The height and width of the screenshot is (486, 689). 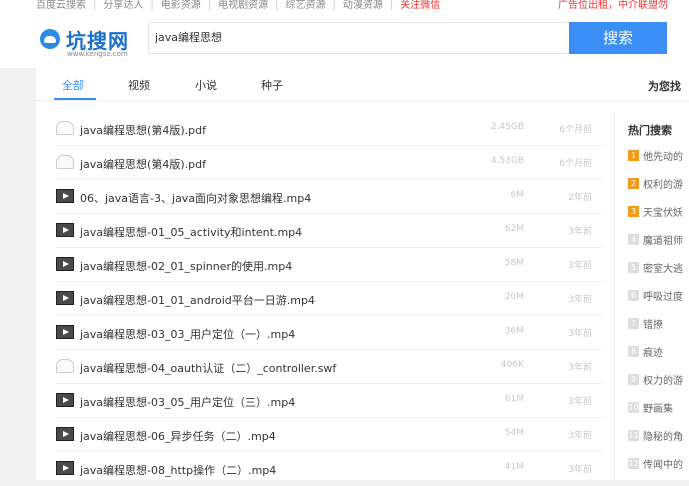 What do you see at coordinates (633, 463) in the screenshot?
I see `rank-badge: 12` at bounding box center [633, 463].